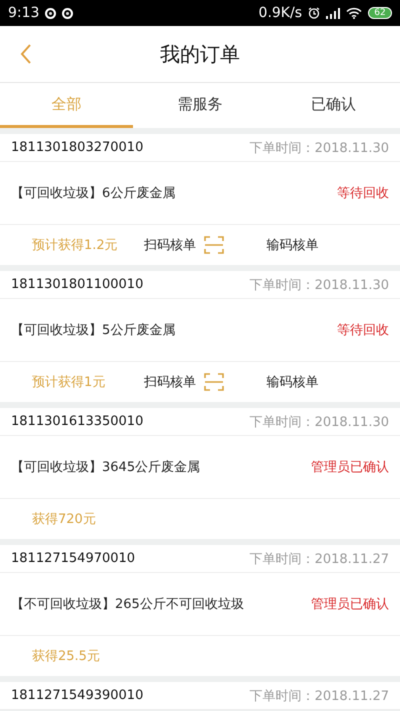 Image resolution: width=400 pixels, height=711 pixels. Describe the element at coordinates (280, 13) in the screenshot. I see `network-speed: 0.9K/s` at that location.